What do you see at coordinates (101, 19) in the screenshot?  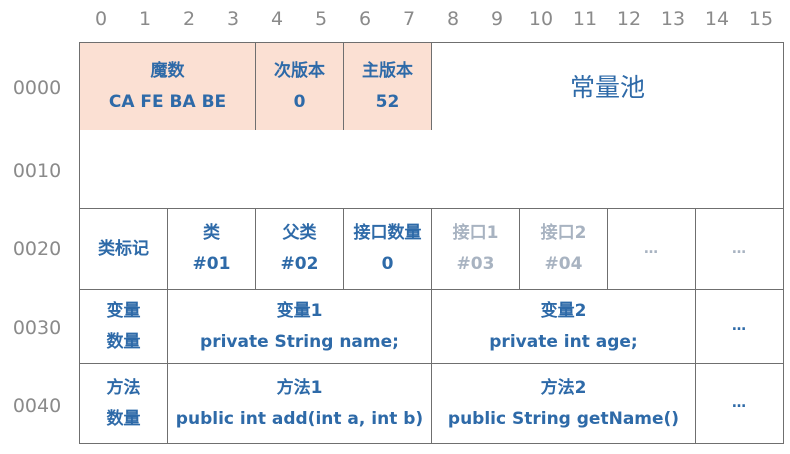 I see `column-header: 0` at bounding box center [101, 19].